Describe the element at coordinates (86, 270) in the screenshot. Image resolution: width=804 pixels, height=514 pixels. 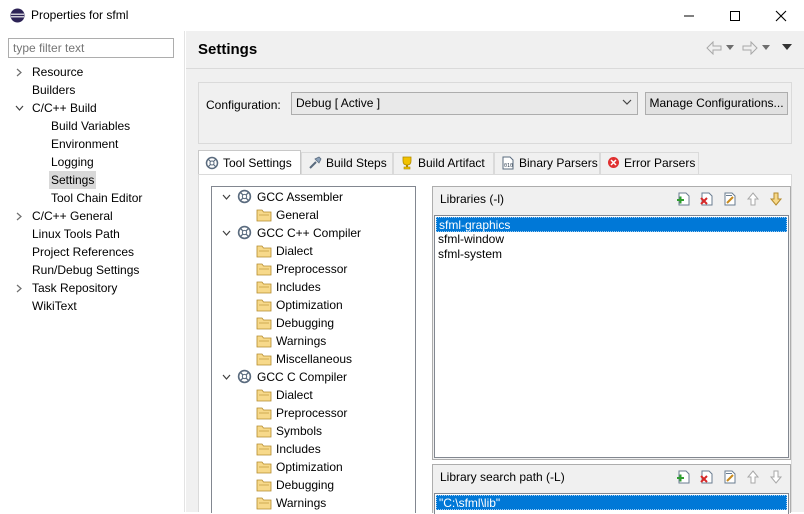
I see `sidebar-item-label: Run/Debug Settings` at that location.